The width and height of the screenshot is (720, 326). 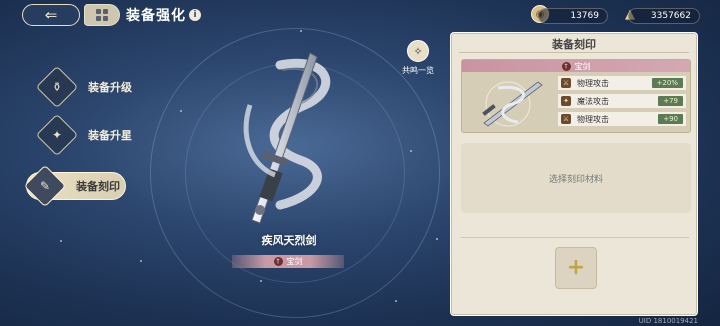 I want to click on stat-row: ⚔ 物理攻击 +90, so click(x=622, y=119).